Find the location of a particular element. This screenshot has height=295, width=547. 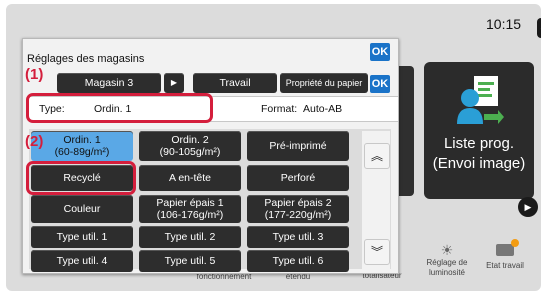

callout-highlight-type is located at coordinates (119, 108).